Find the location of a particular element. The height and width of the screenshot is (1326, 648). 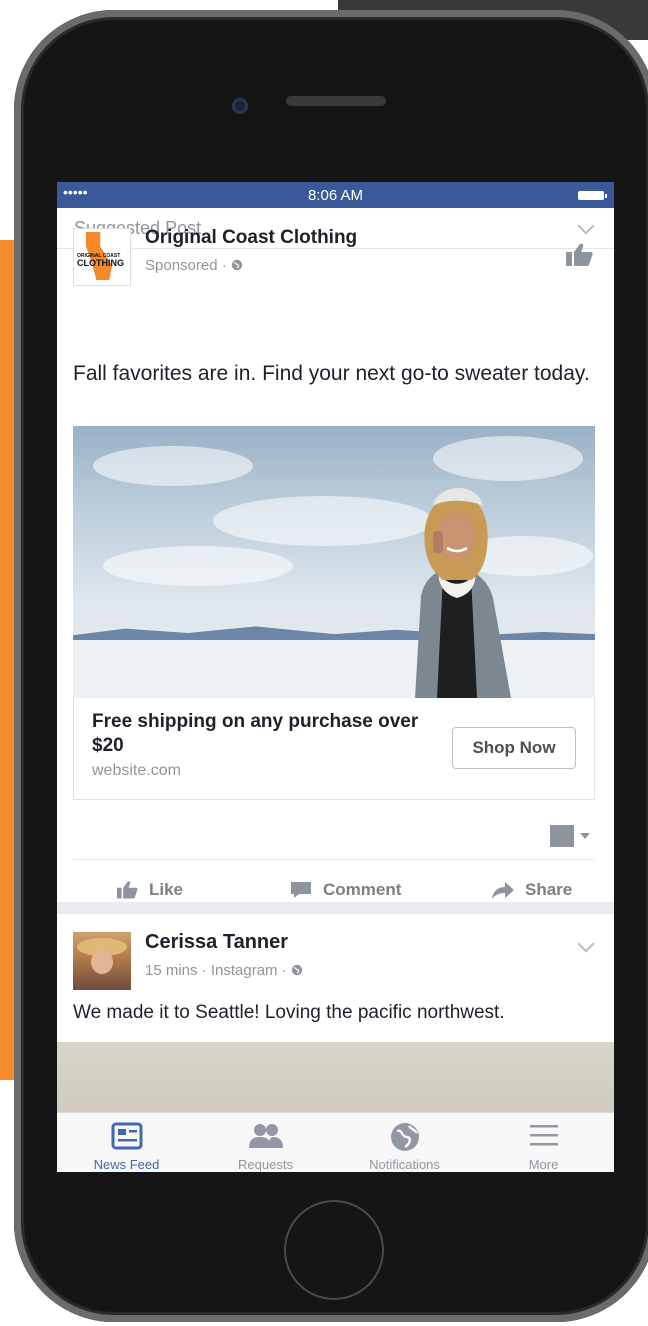

tab-notifications: Notifications is located at coordinates (404, 1142).